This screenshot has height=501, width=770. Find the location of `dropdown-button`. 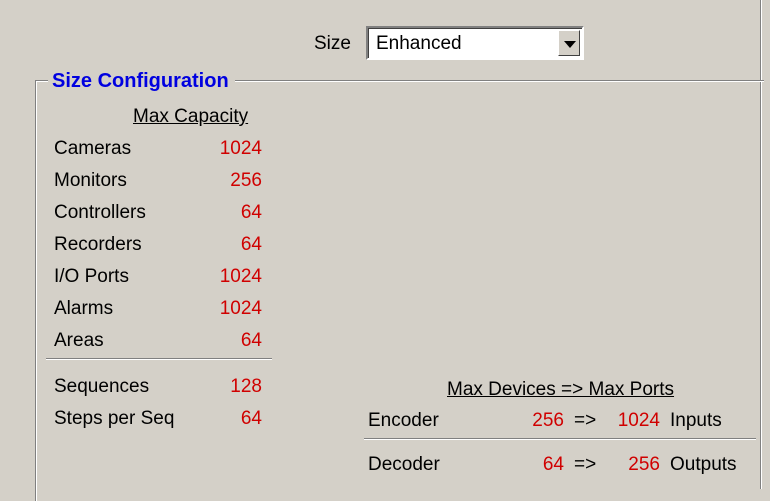

dropdown-button is located at coordinates (569, 43).